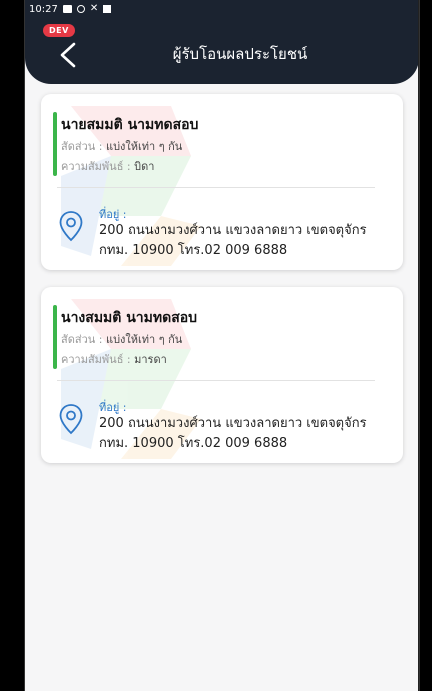 The height and width of the screenshot is (691, 432). I want to click on close-notification-icon: ✕, so click(94, 8).